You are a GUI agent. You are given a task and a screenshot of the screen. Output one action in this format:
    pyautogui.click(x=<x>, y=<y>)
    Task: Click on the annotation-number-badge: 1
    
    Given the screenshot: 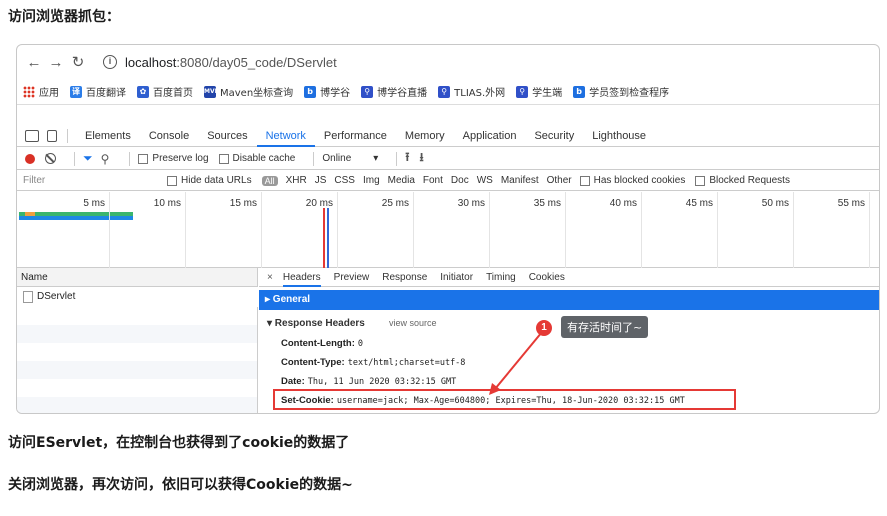 What is the action you would take?
    pyautogui.click(x=544, y=328)
    